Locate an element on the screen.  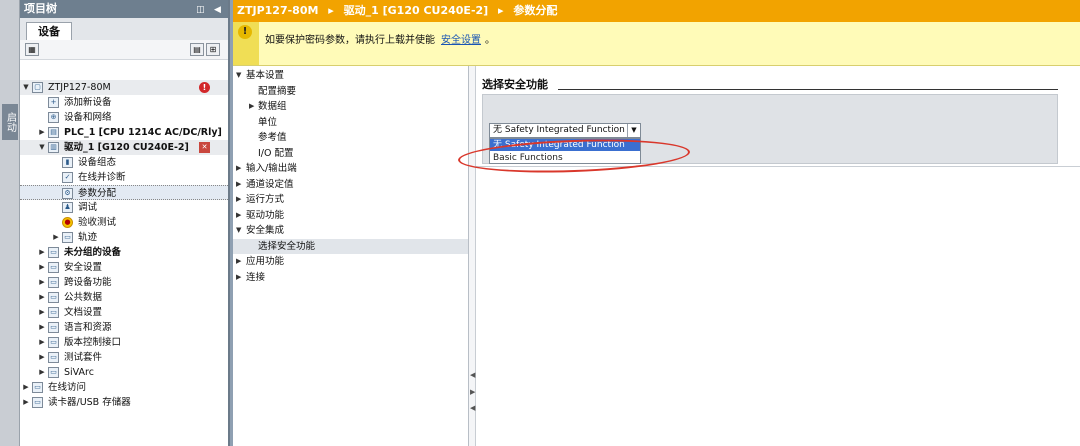
nav-item-reference-values: 参考值 is located at coordinates (350, 138).